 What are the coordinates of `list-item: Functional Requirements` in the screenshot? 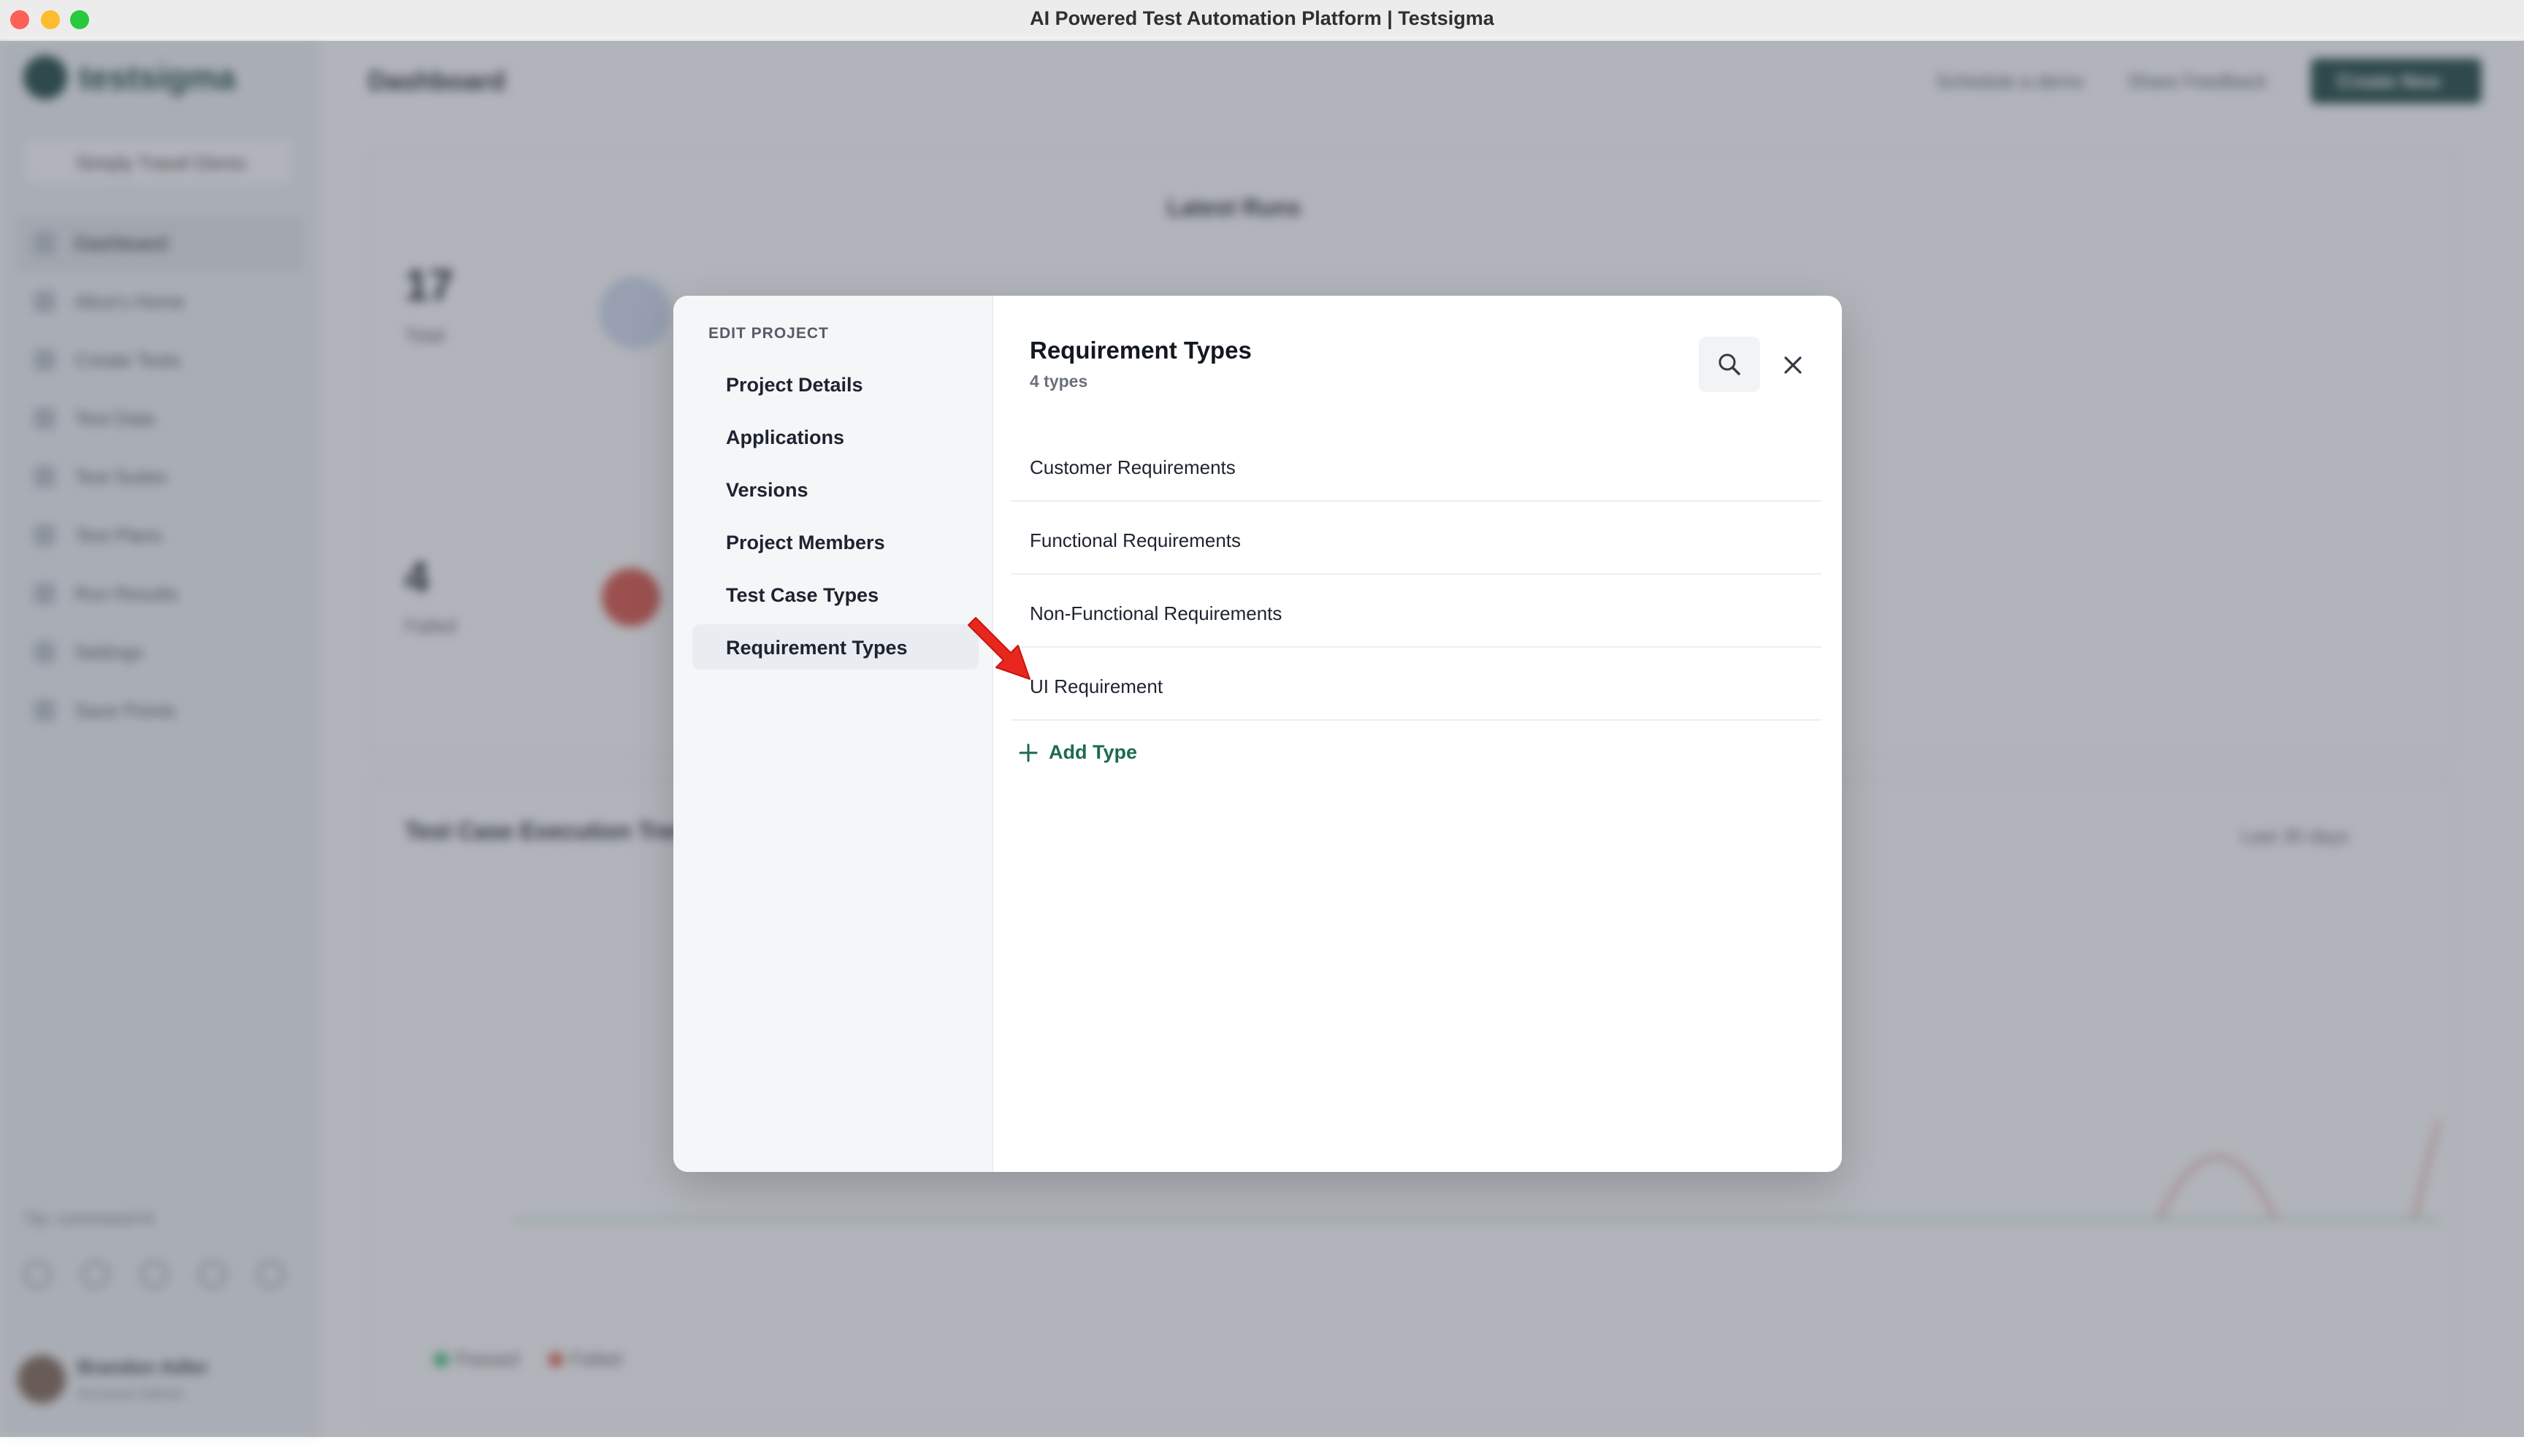 It's located at (1416, 538).